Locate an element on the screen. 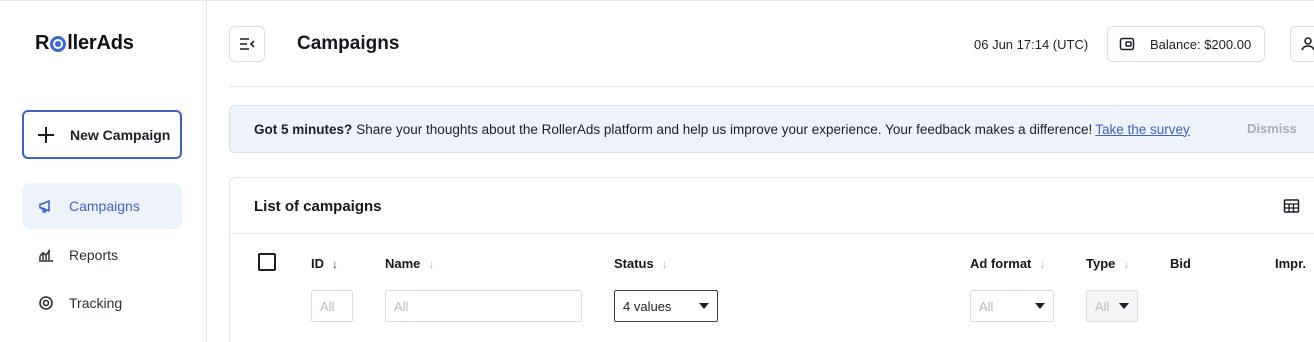  take-survey-link: Take the survey is located at coordinates (1142, 129).